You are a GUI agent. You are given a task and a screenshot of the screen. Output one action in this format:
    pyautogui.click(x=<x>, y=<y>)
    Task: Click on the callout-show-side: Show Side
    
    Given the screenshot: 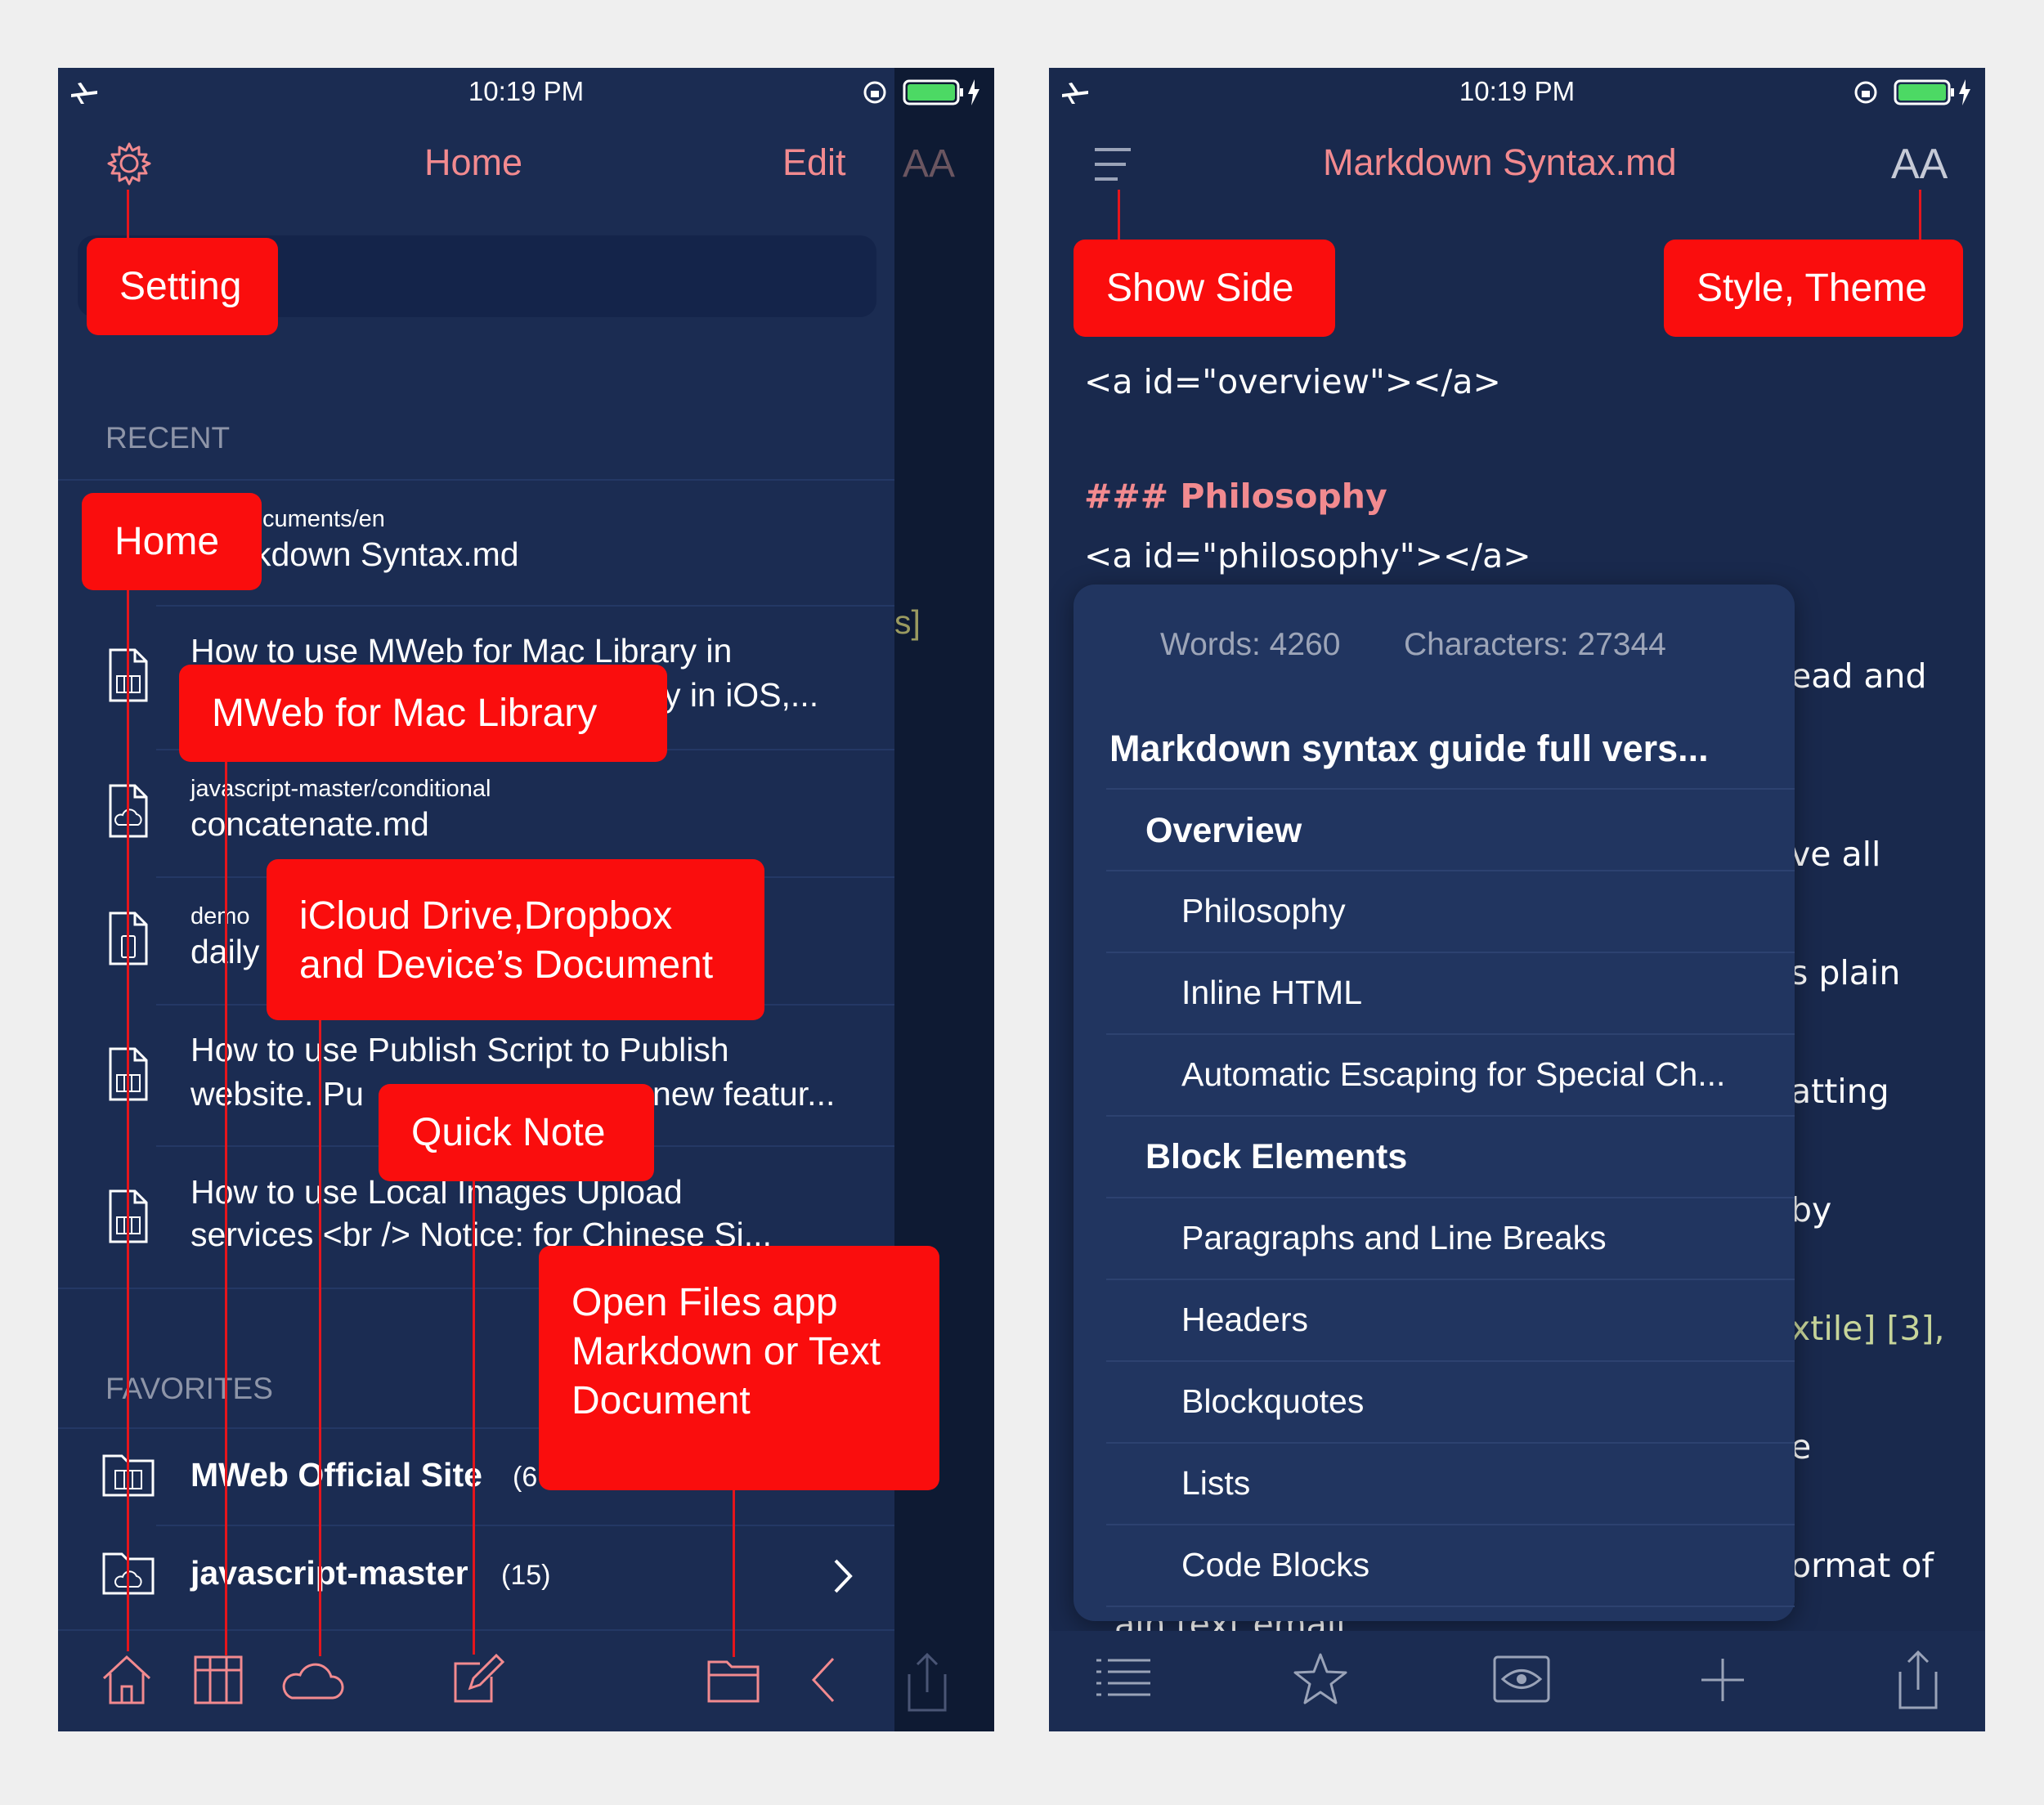 What is the action you would take?
    pyautogui.click(x=1204, y=288)
    